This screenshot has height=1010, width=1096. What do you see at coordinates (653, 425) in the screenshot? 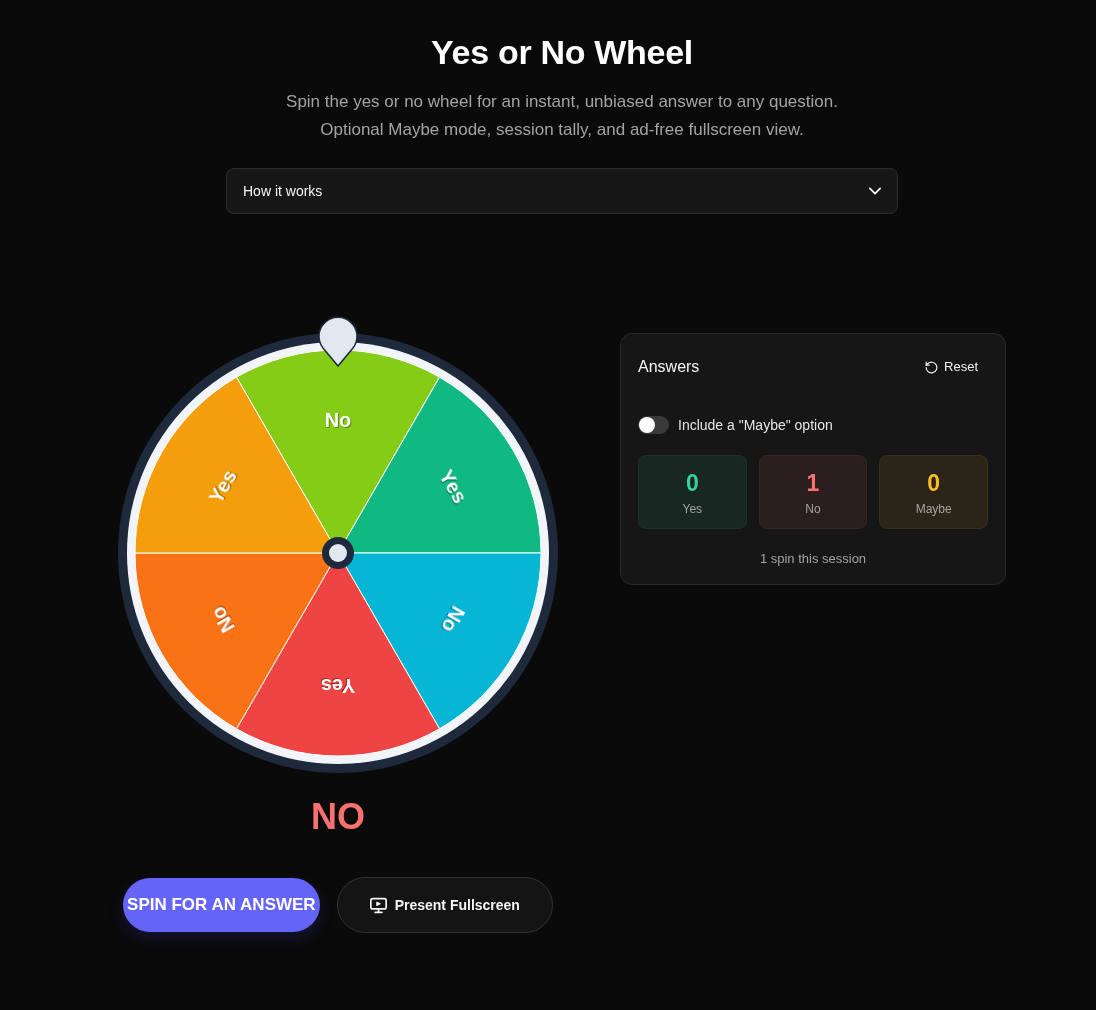
I see `maybe-toggle` at bounding box center [653, 425].